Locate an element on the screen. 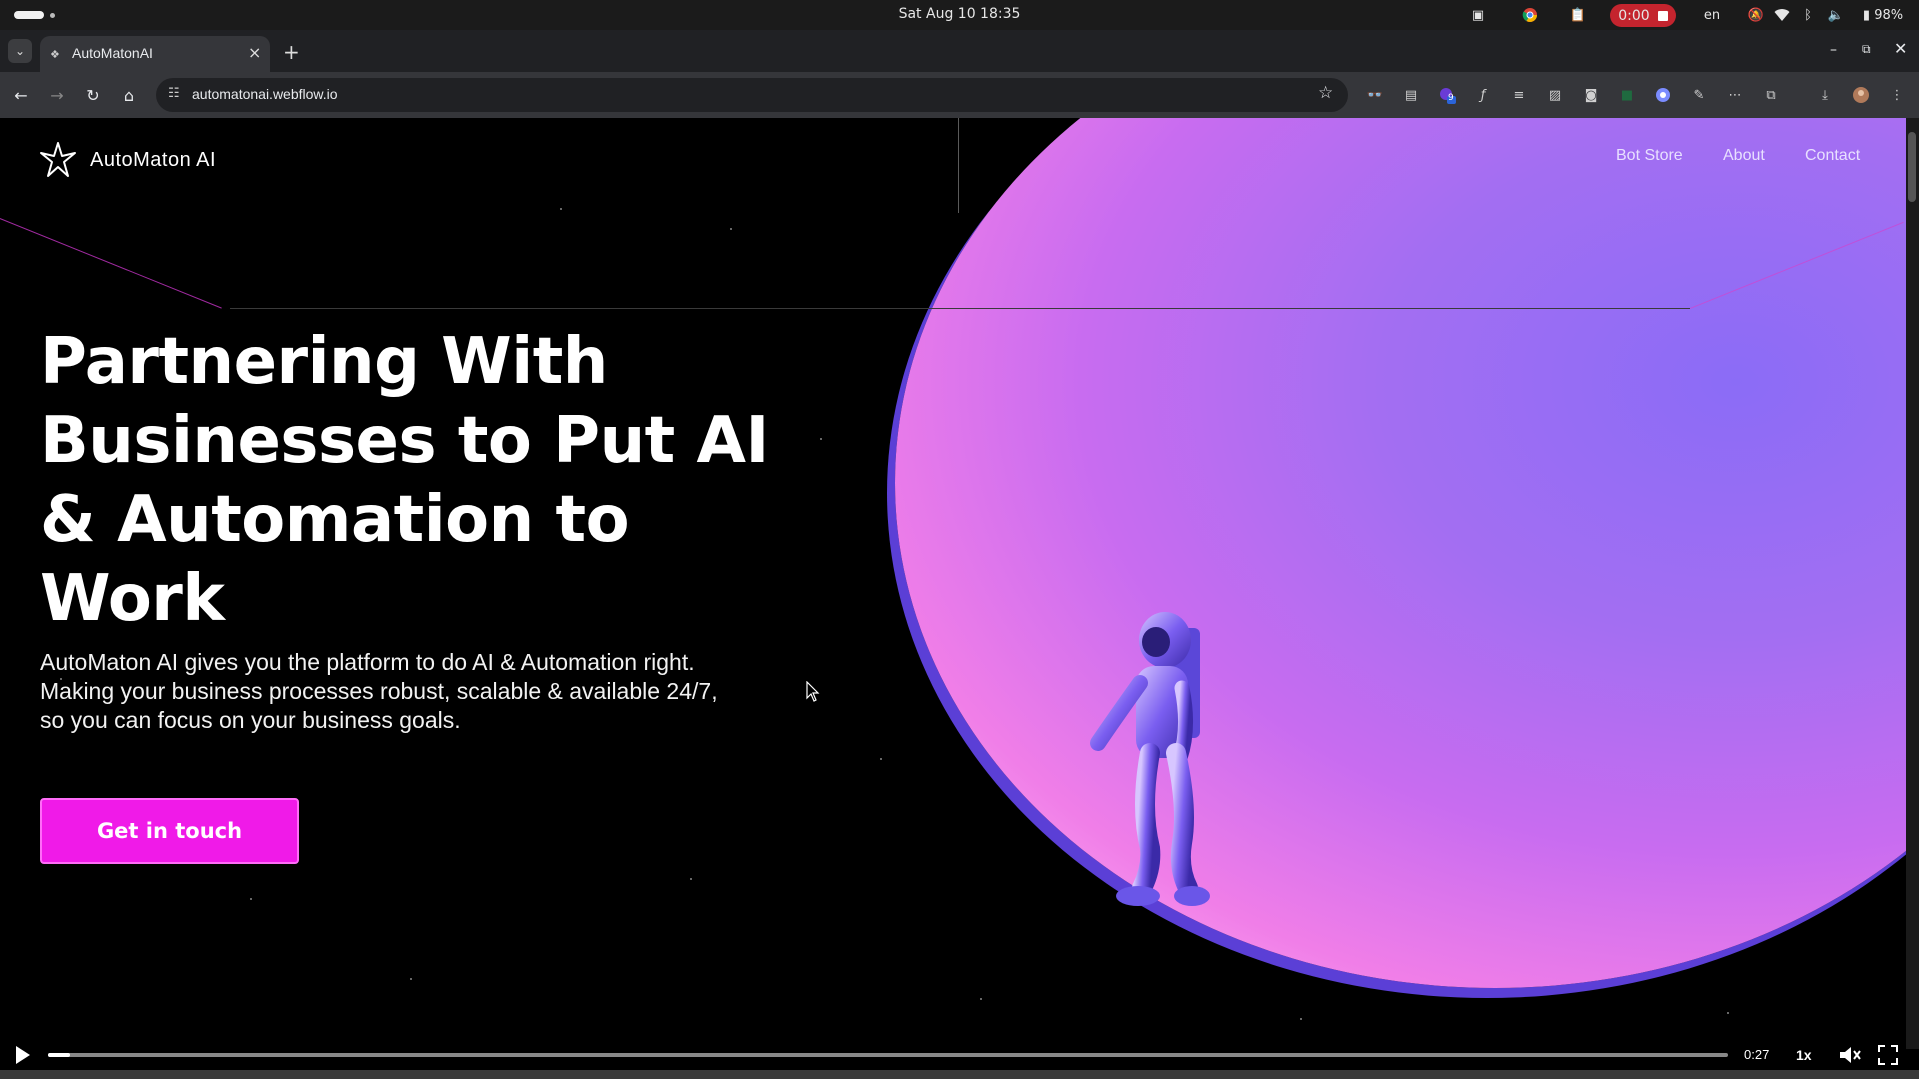 This screenshot has width=1919, height=1079. formula-extension-icon: ƒ is located at coordinates (1483, 95).